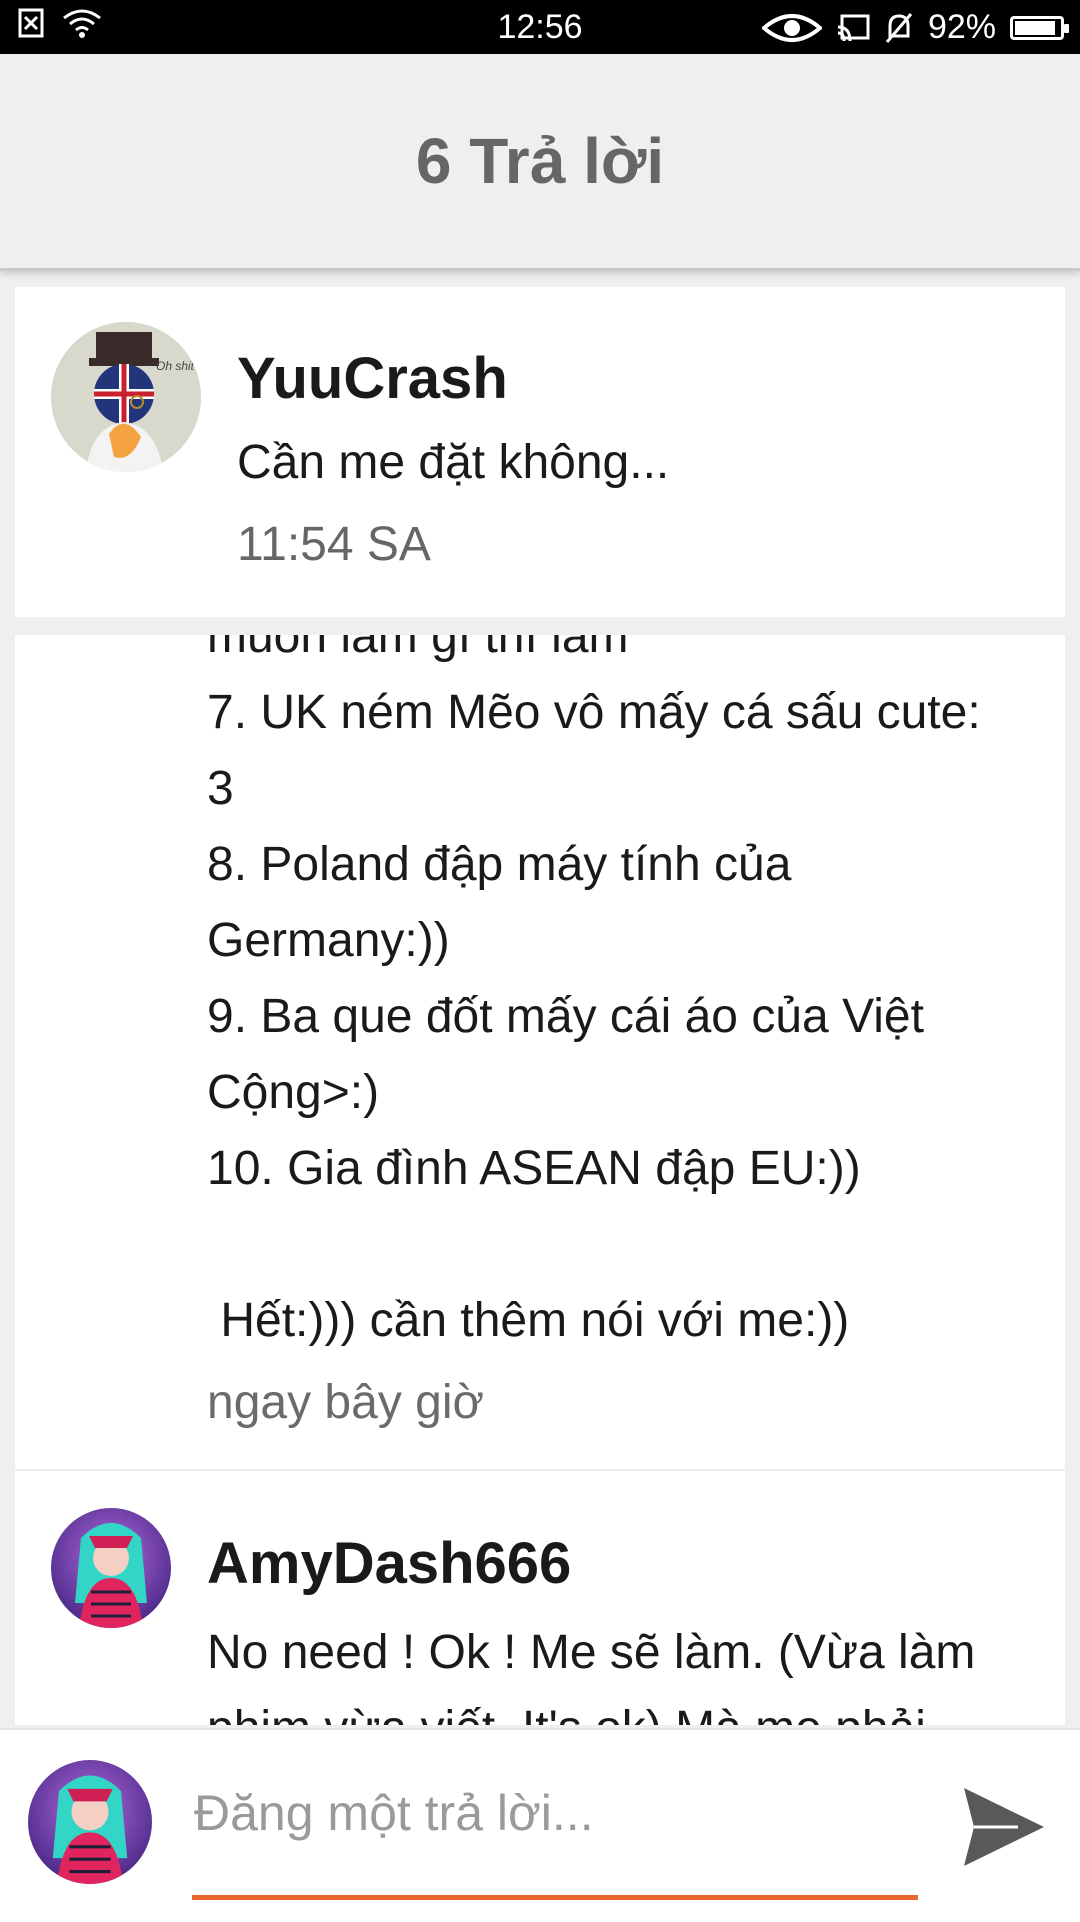  I want to click on status-bar: 12:56 92%, so click(540, 27).